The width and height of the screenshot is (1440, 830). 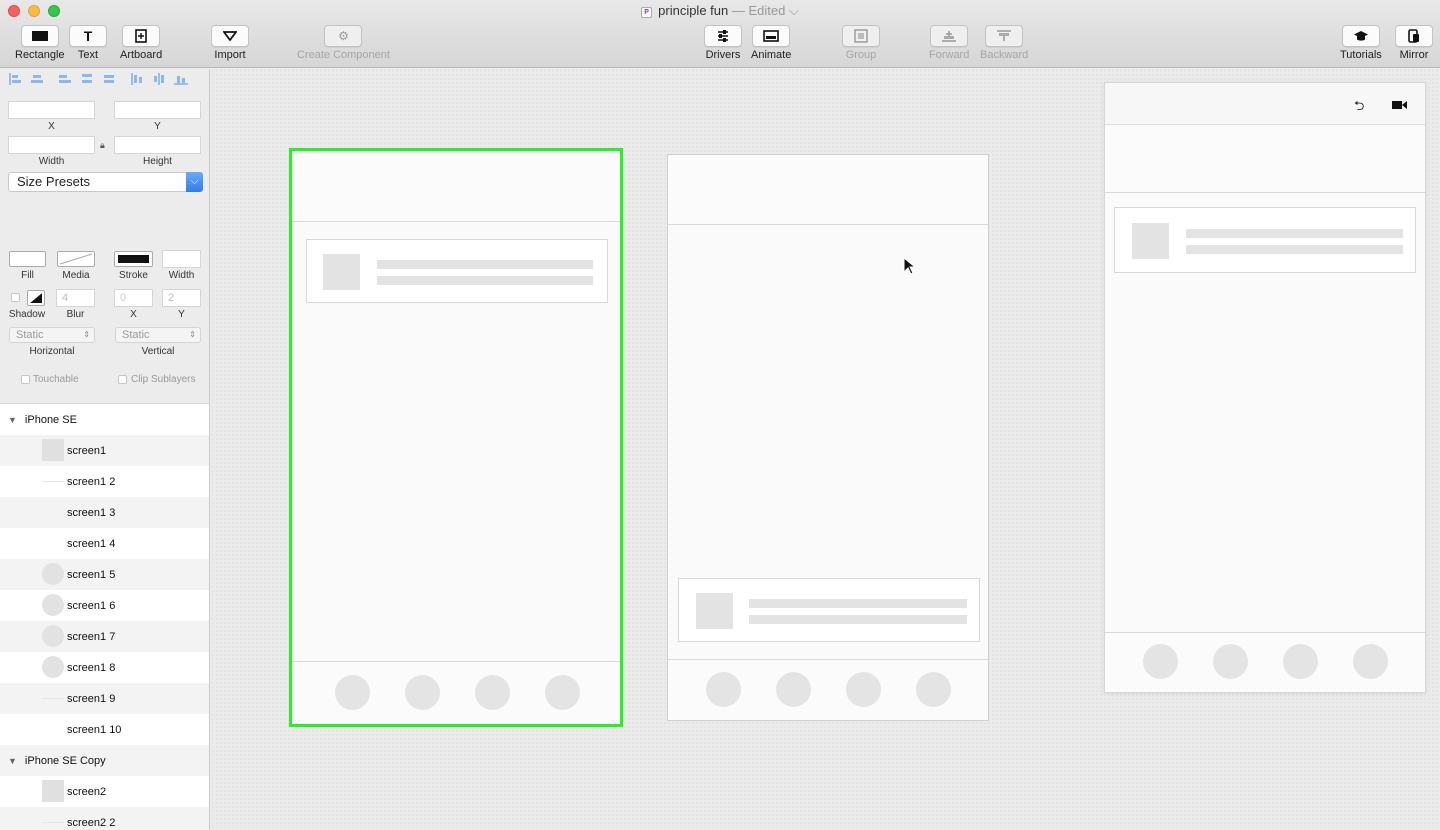 I want to click on forward-button: Forward, so click(x=949, y=43).